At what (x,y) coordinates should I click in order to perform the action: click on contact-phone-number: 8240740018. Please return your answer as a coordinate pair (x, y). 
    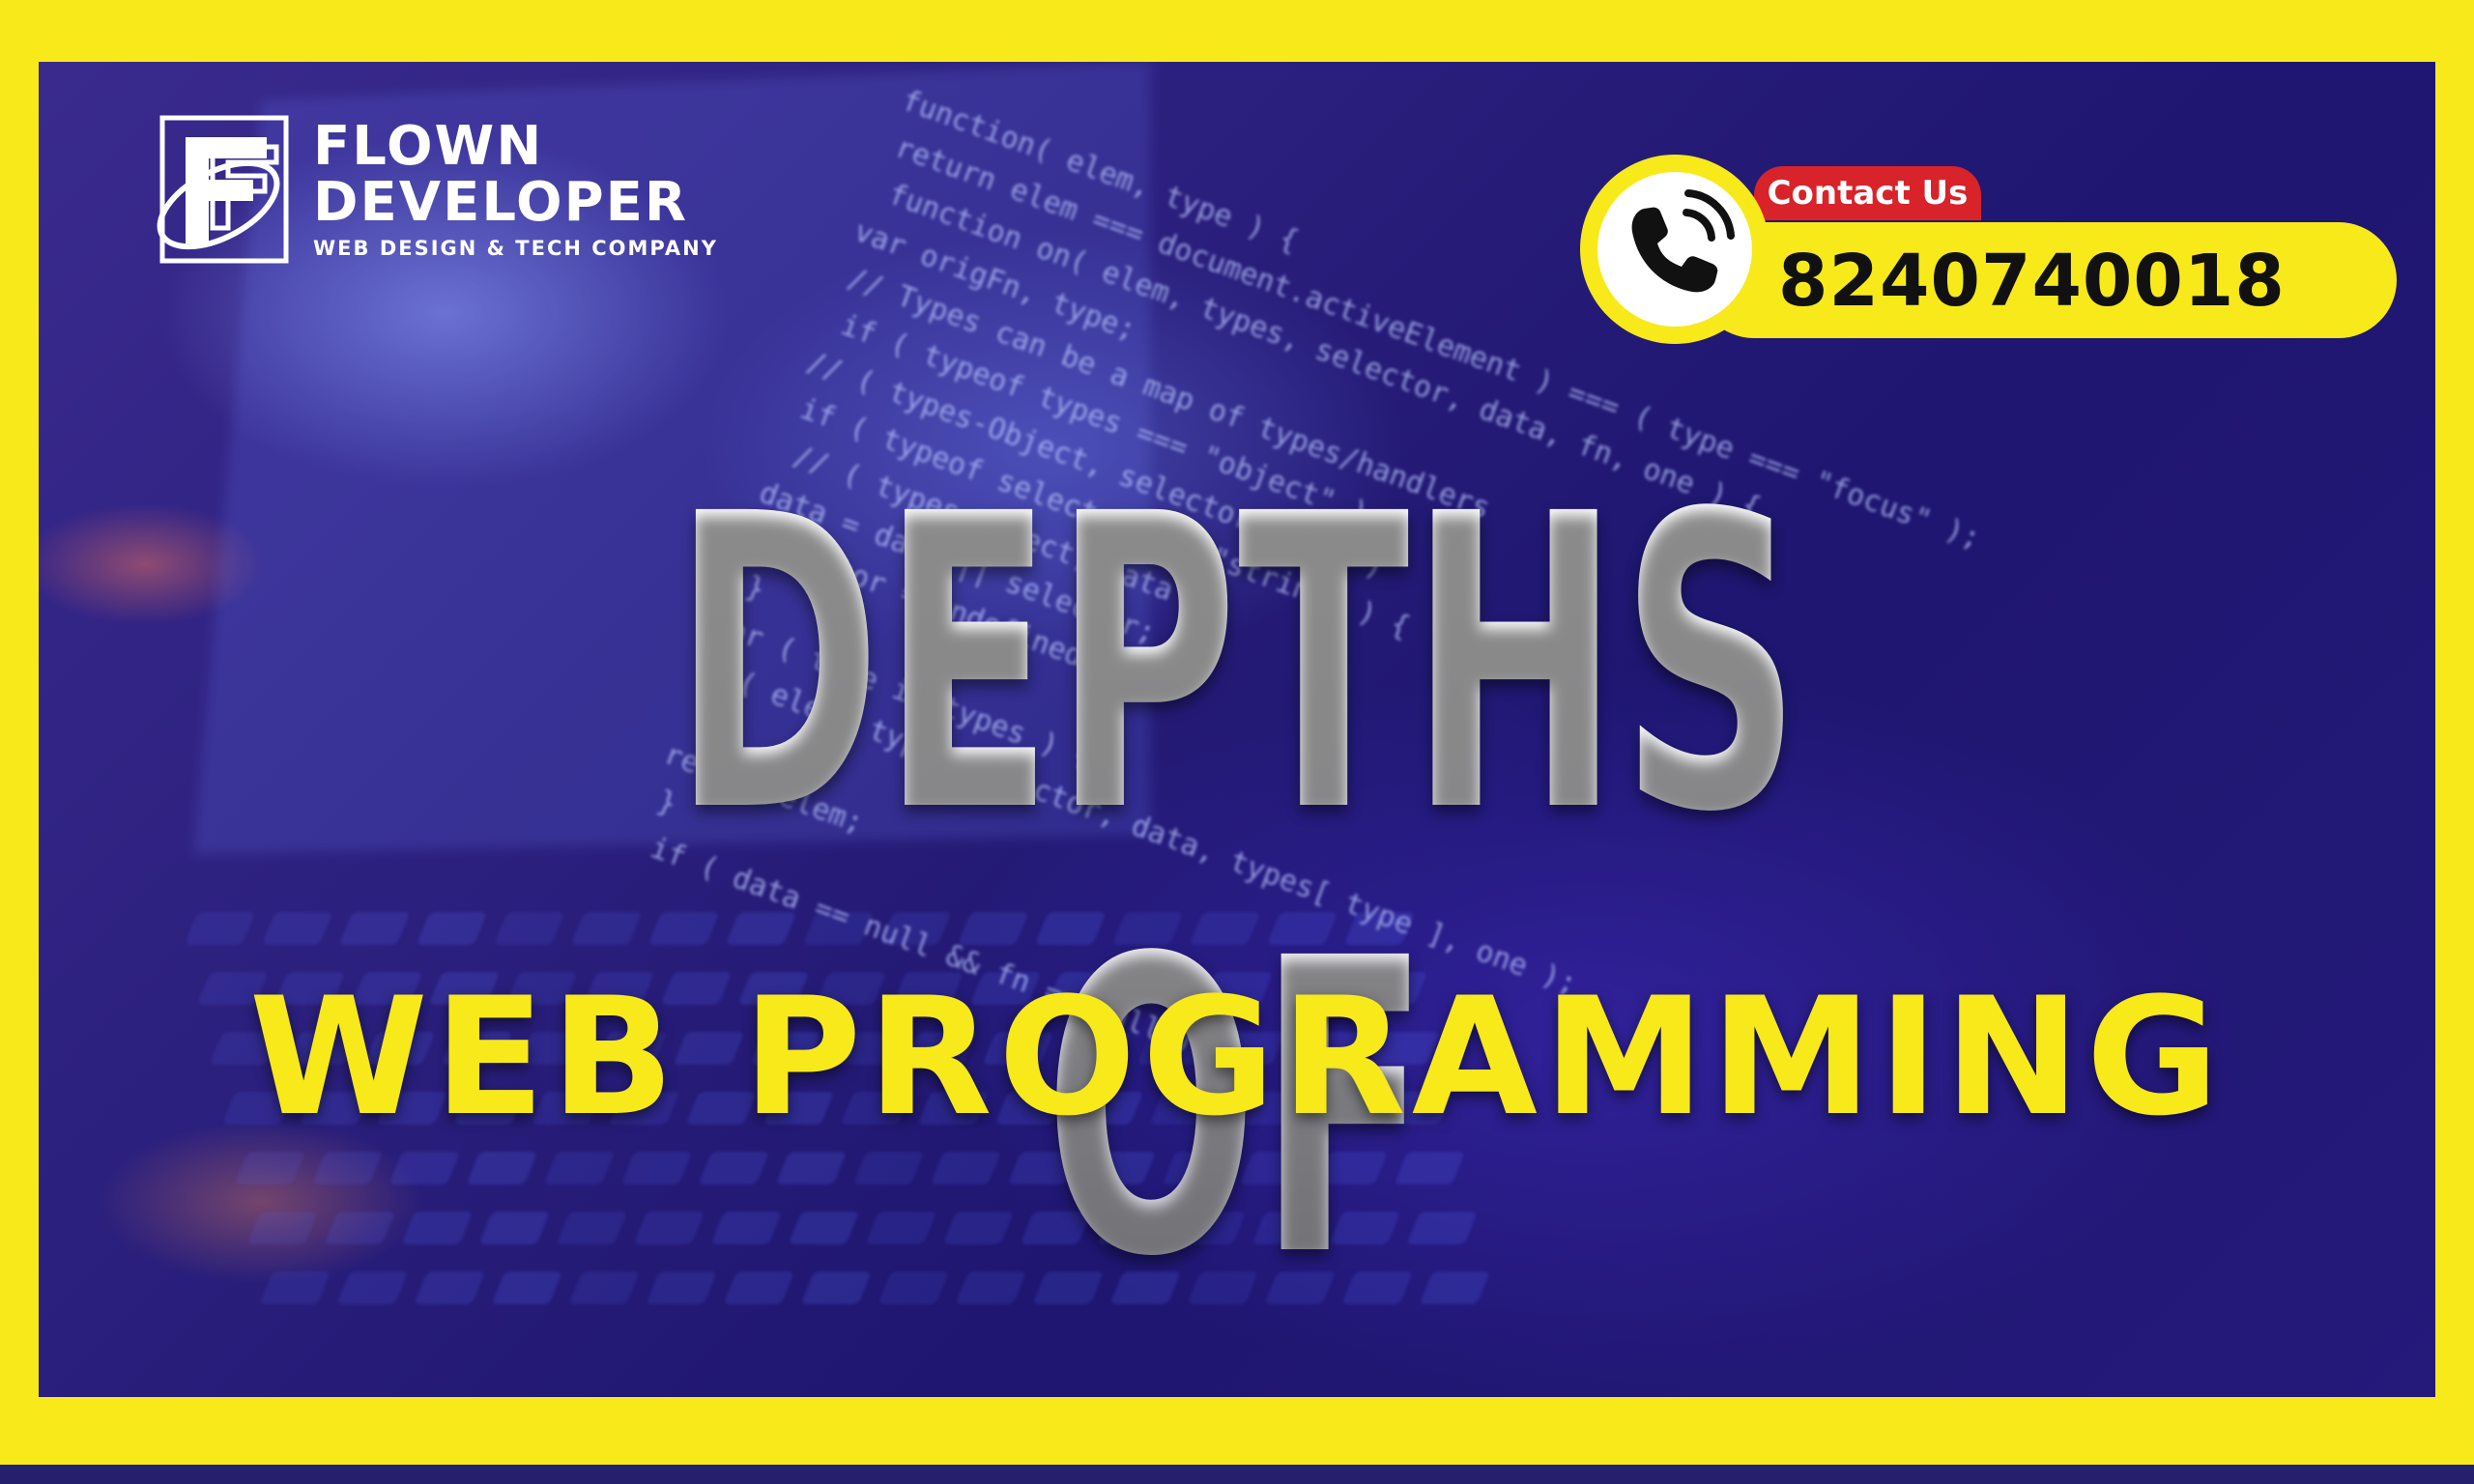
    Looking at the image, I should click on (2032, 281).